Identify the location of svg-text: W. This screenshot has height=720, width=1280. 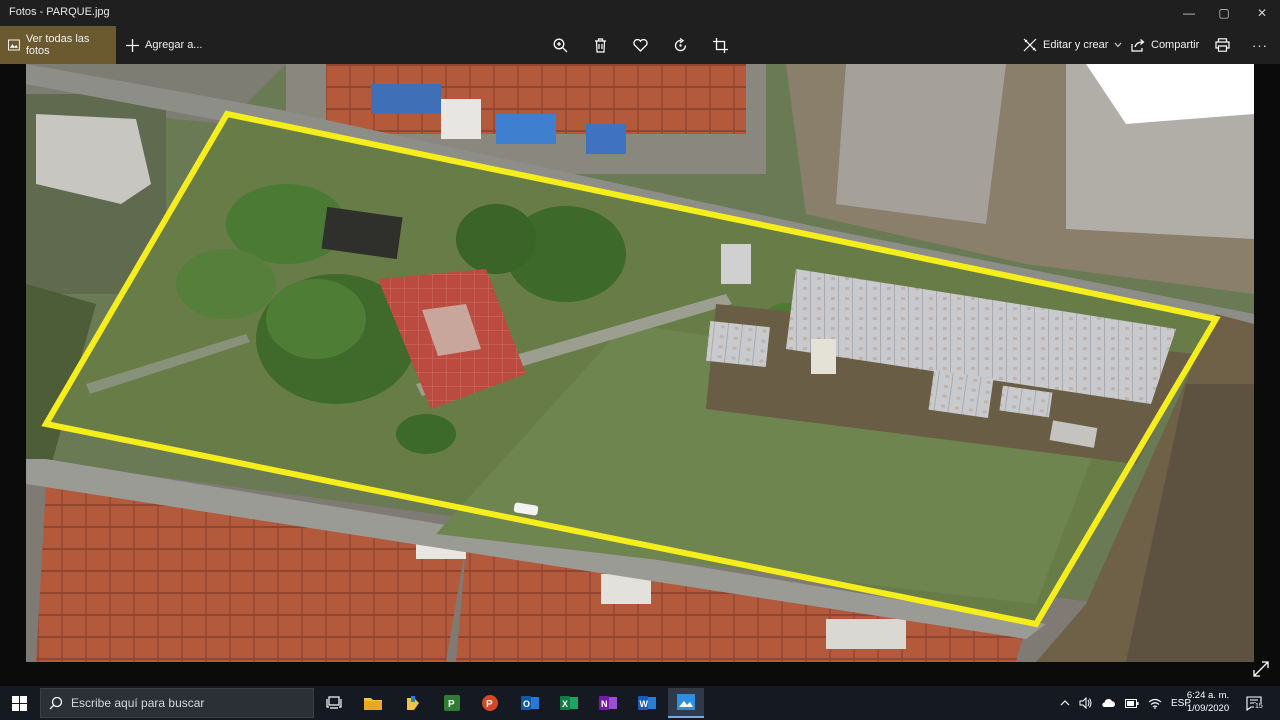
(644, 704).